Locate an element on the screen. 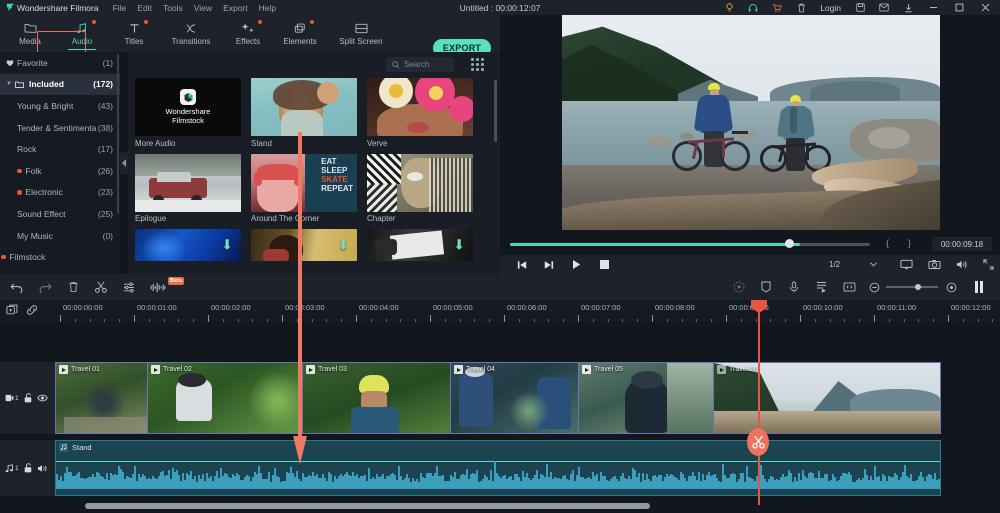  login-button: Login is located at coordinates (830, 8).